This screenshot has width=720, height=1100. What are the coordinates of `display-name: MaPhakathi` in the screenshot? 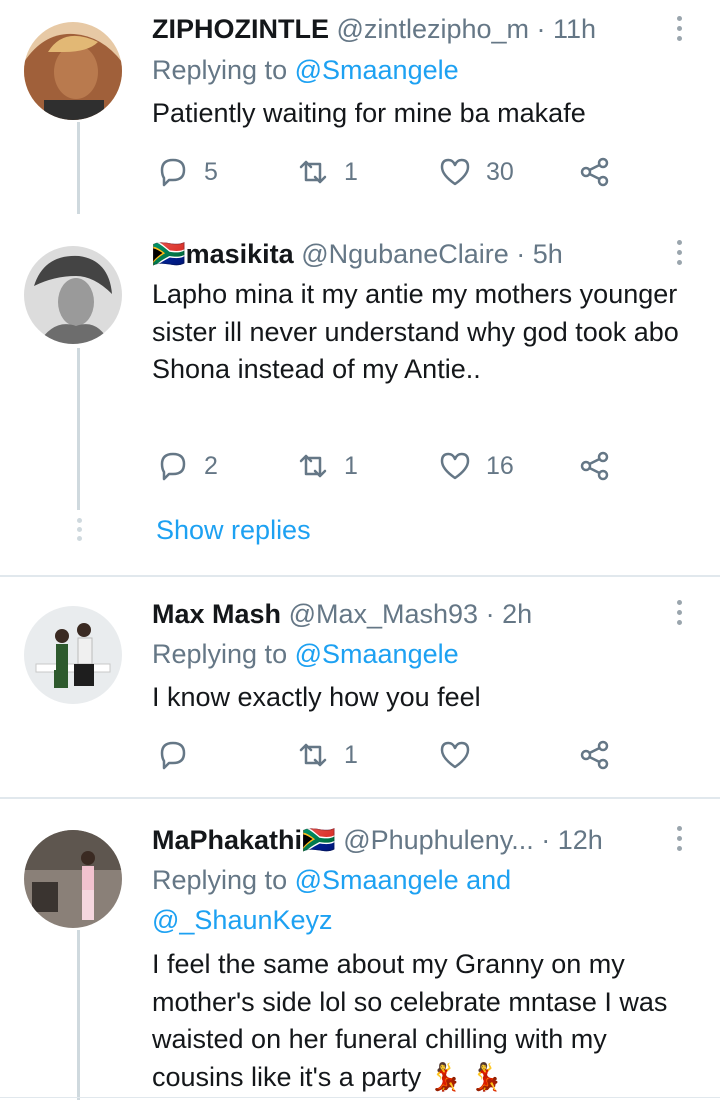 It's located at (227, 840).